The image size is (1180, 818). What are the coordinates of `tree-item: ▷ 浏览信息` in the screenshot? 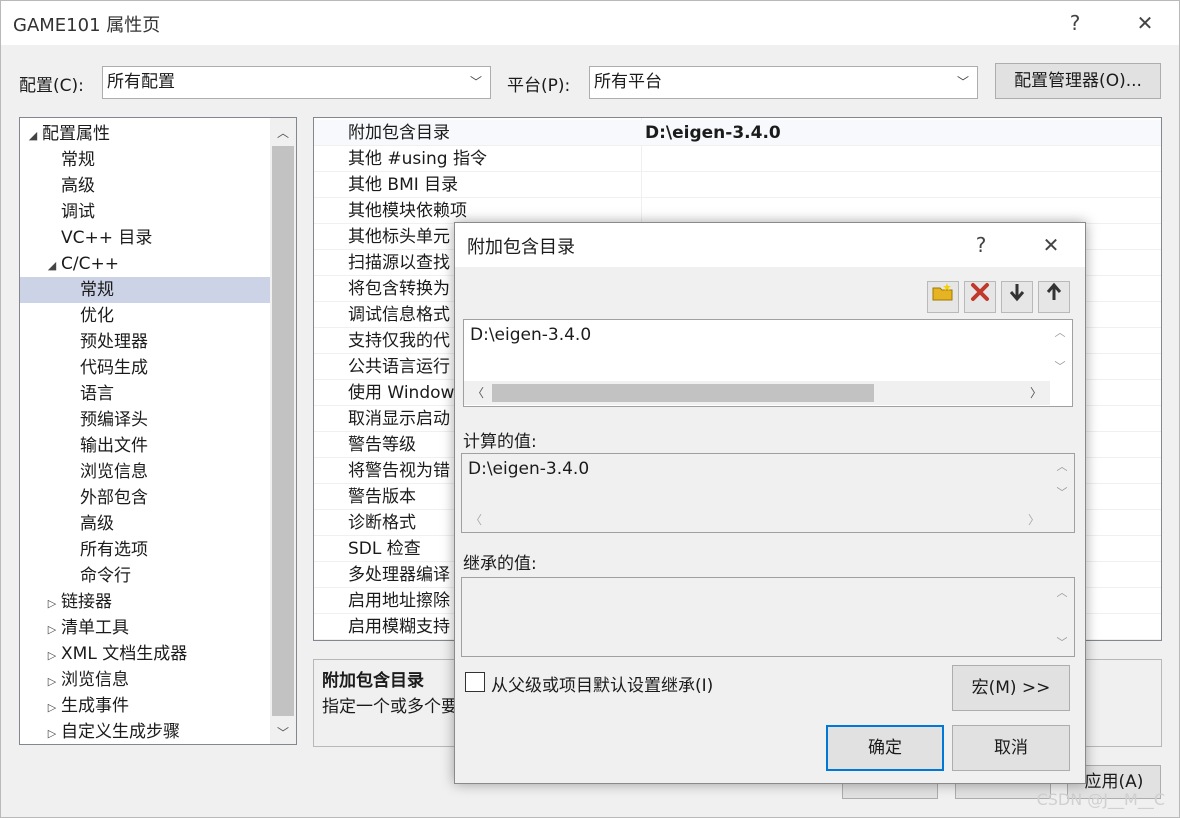 It's located at (145, 680).